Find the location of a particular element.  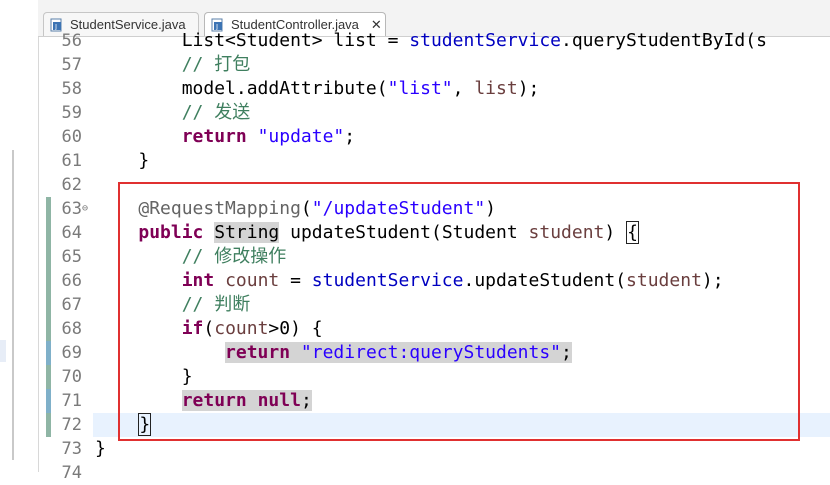

code-token: "update" is located at coordinates (301, 136).